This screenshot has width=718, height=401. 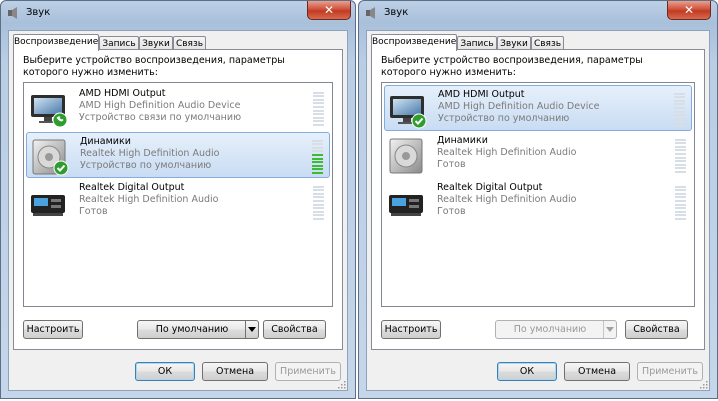 What do you see at coordinates (160, 117) in the screenshot?
I see `device-status: Устройство связи по умолчанию` at bounding box center [160, 117].